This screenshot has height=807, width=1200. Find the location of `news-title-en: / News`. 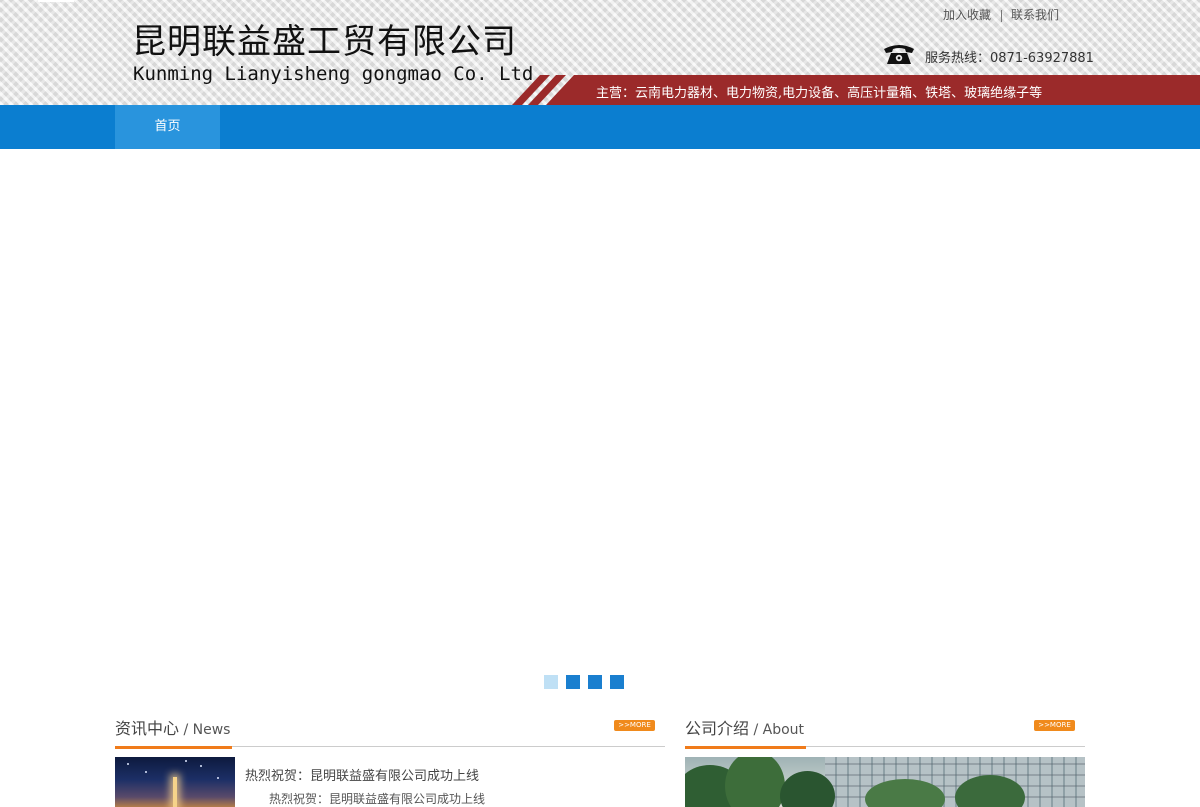

news-title-en: / News is located at coordinates (205, 730).